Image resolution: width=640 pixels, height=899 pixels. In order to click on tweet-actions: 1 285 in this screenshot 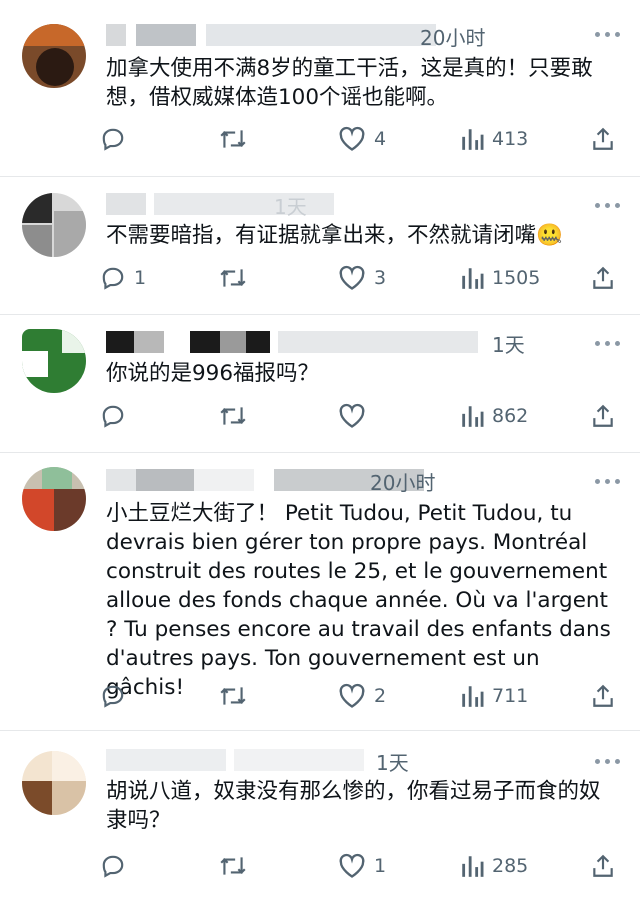, I will do `click(360, 866)`.